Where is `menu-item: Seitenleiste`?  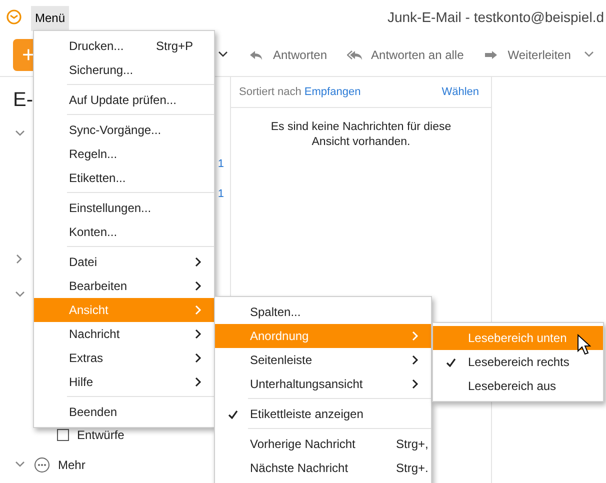
menu-item: Seitenleiste is located at coordinates (323, 360).